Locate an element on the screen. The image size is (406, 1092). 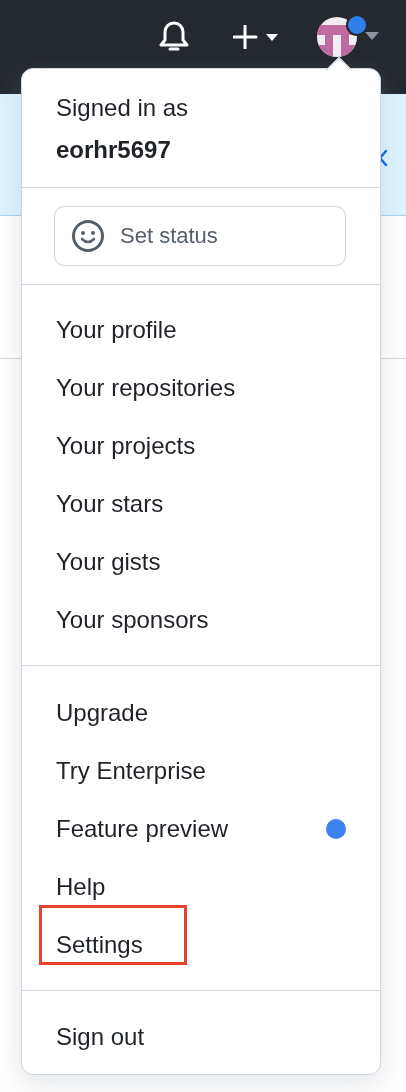
username: eorhr5697 is located at coordinates (114, 150).